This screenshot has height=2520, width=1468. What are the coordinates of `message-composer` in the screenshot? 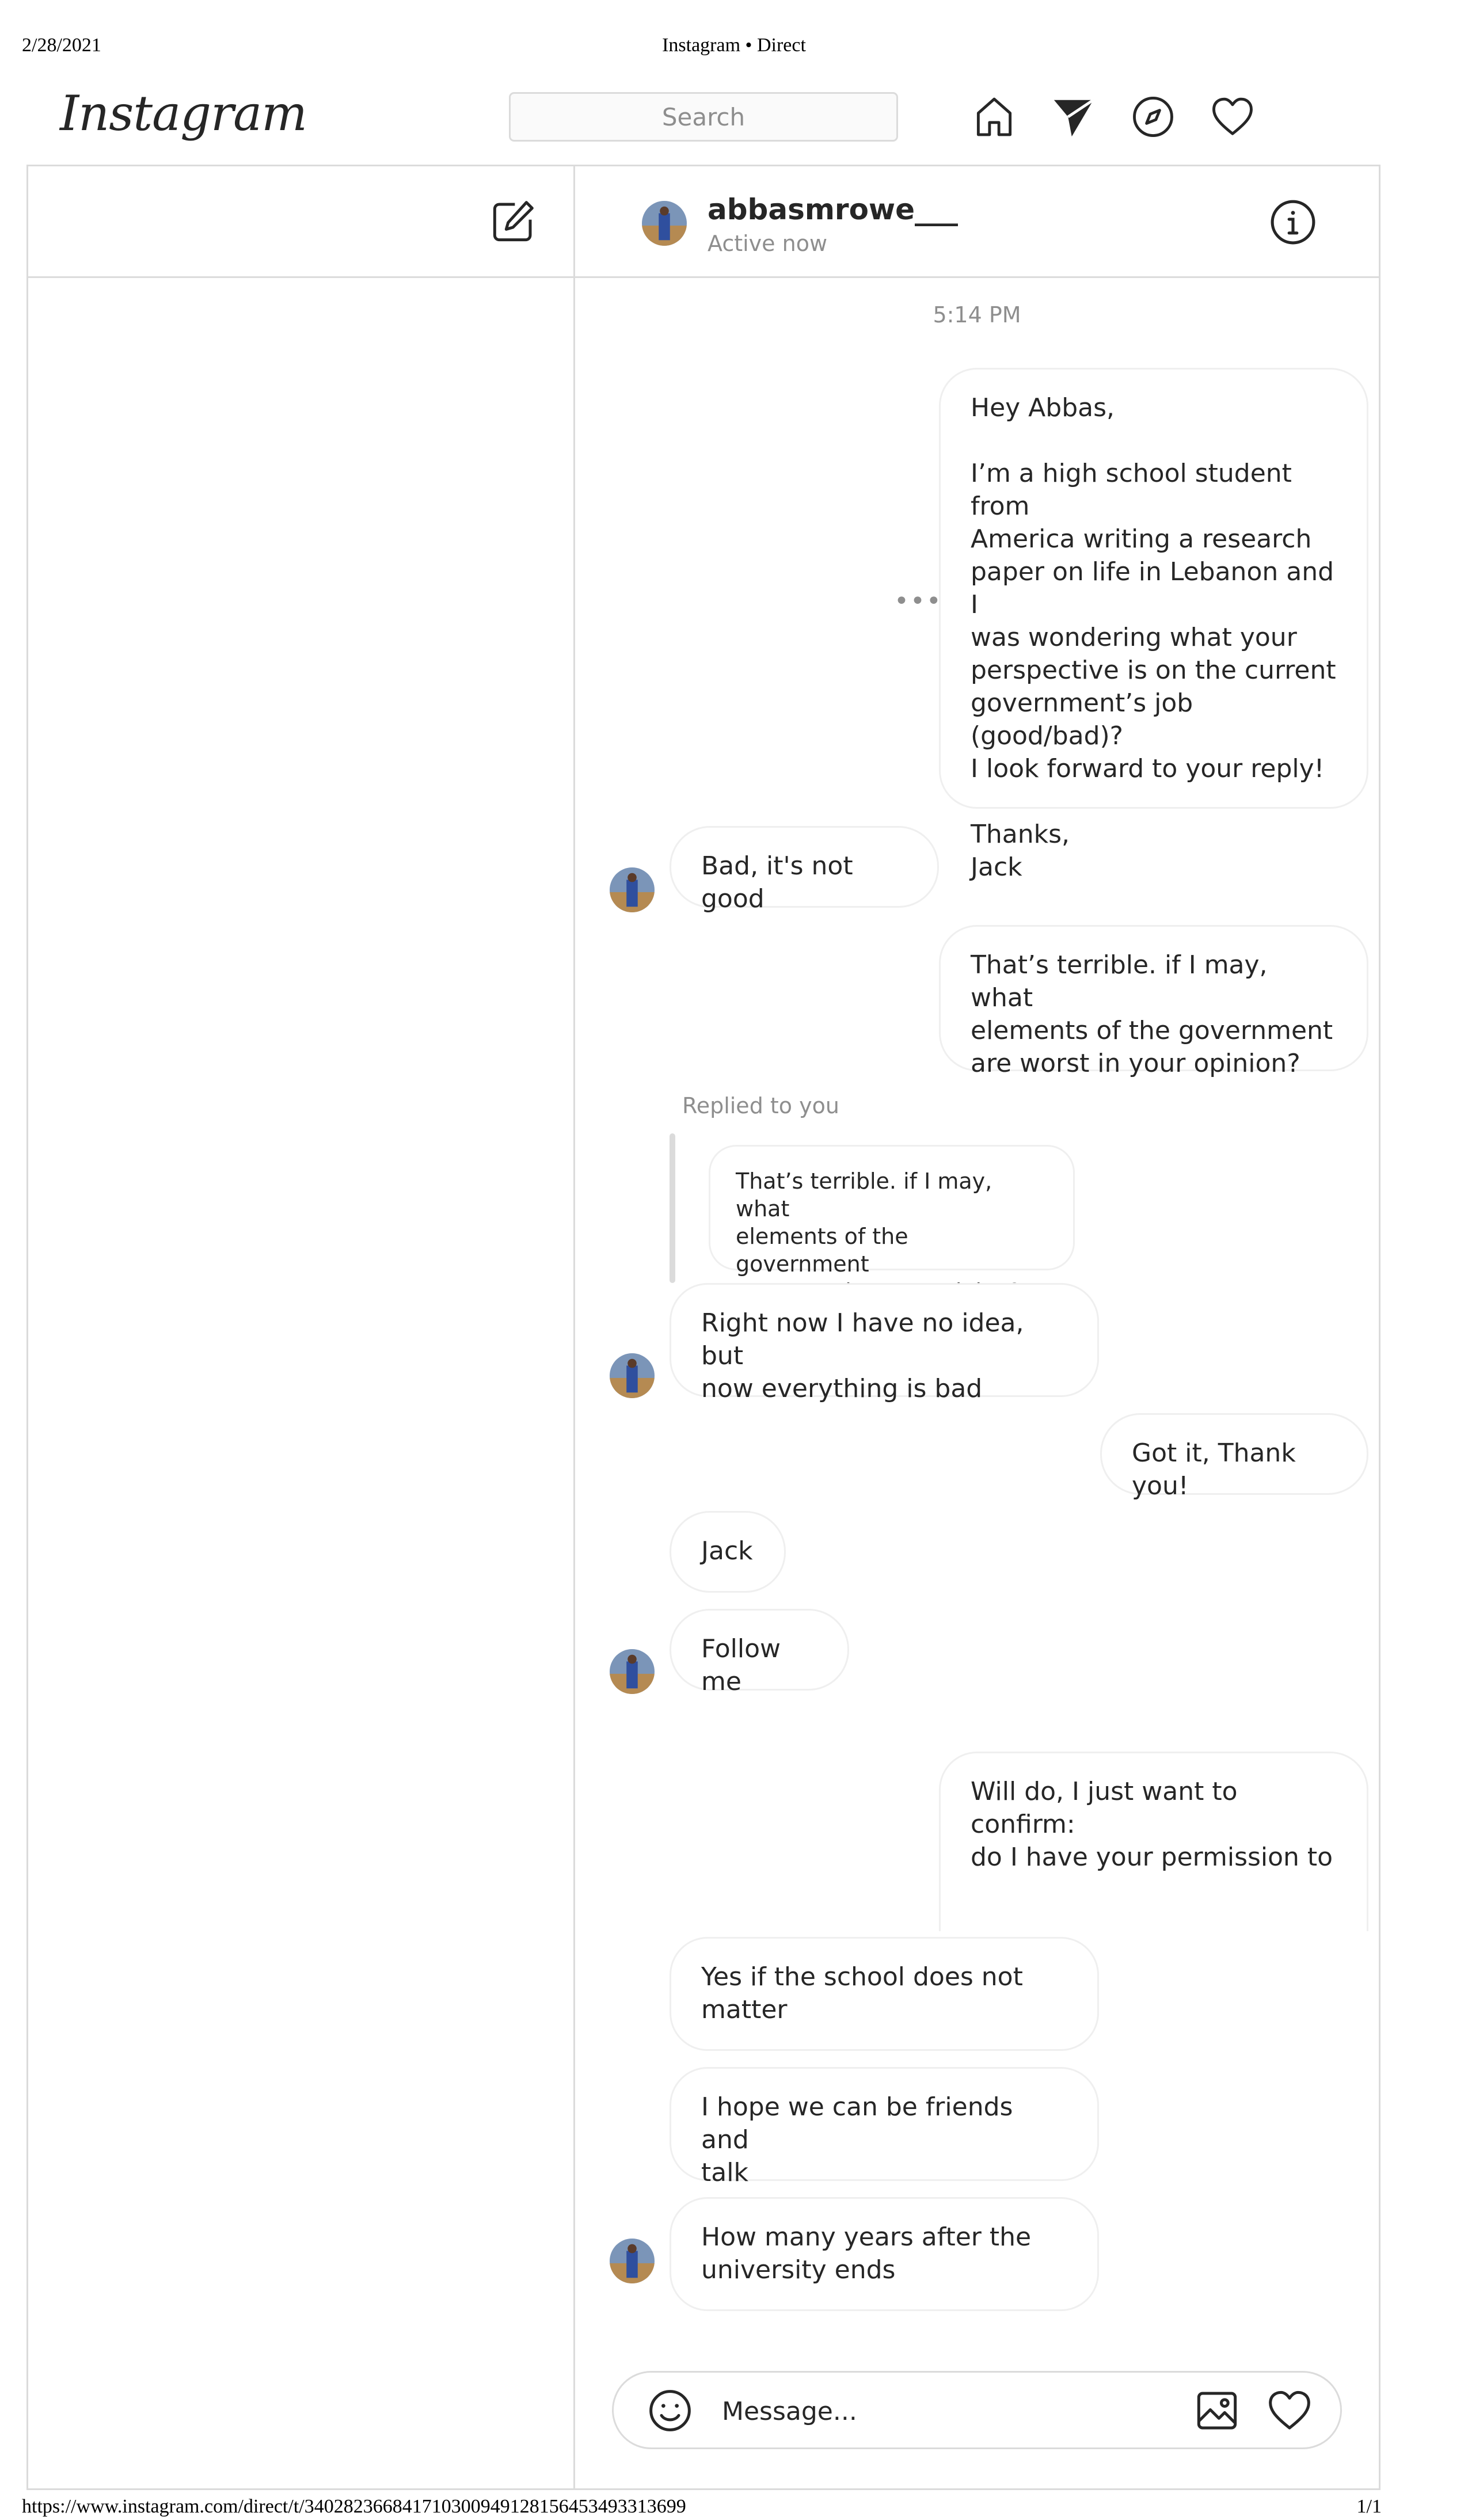 It's located at (977, 2410).